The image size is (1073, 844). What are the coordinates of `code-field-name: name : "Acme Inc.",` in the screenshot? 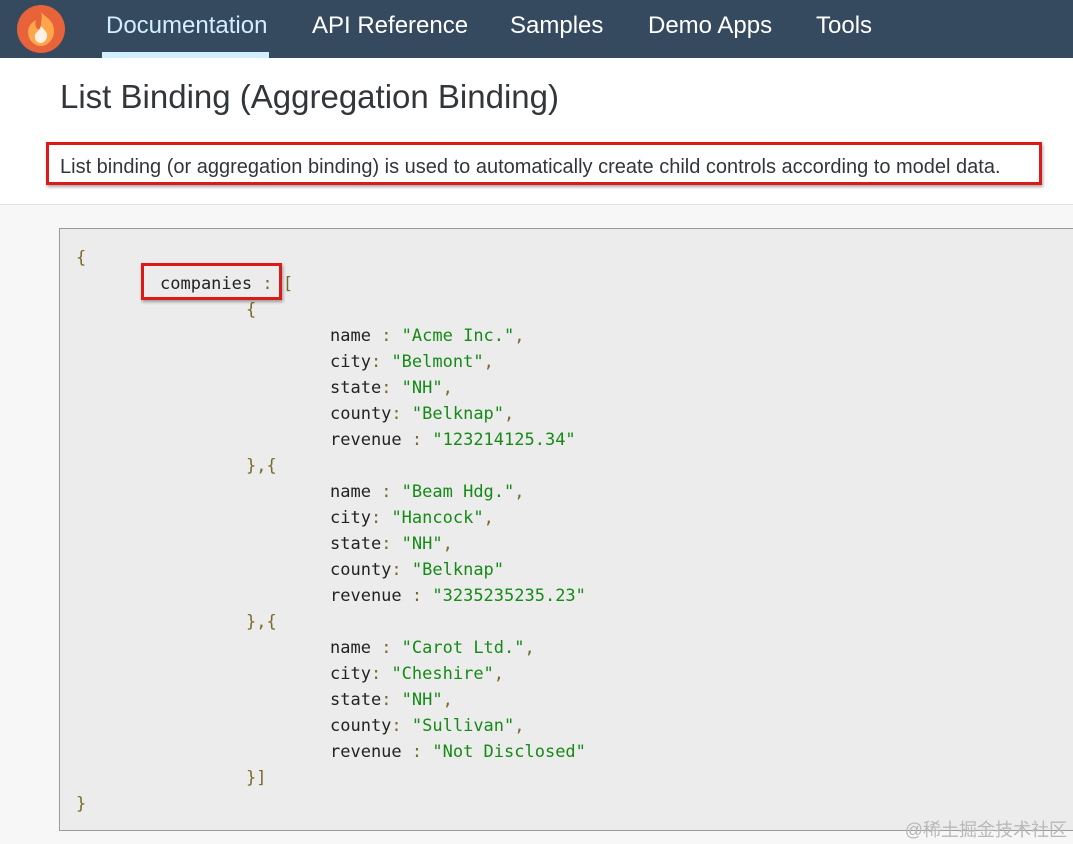 It's located at (427, 336).